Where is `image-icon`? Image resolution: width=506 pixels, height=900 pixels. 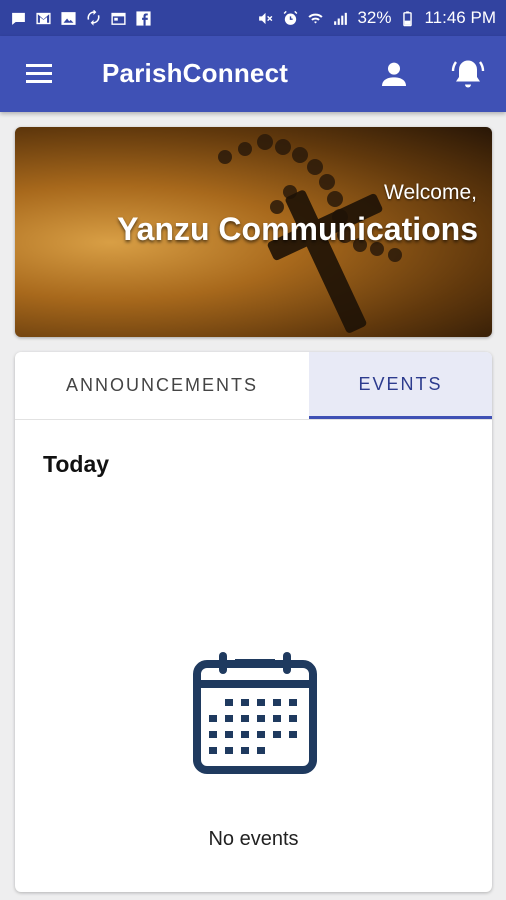 image-icon is located at coordinates (68, 18).